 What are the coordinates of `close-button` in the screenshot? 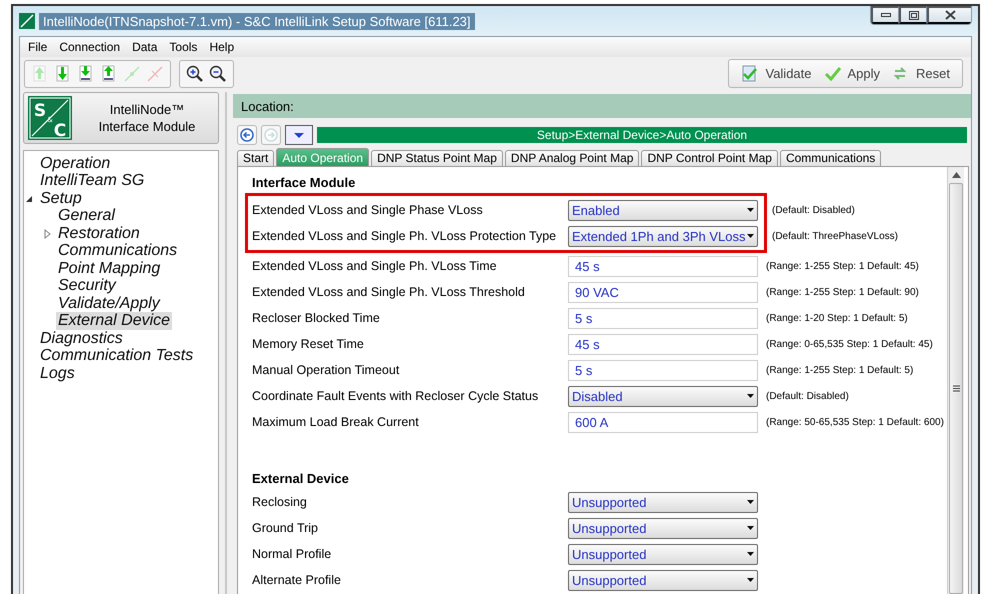 It's located at (949, 15).